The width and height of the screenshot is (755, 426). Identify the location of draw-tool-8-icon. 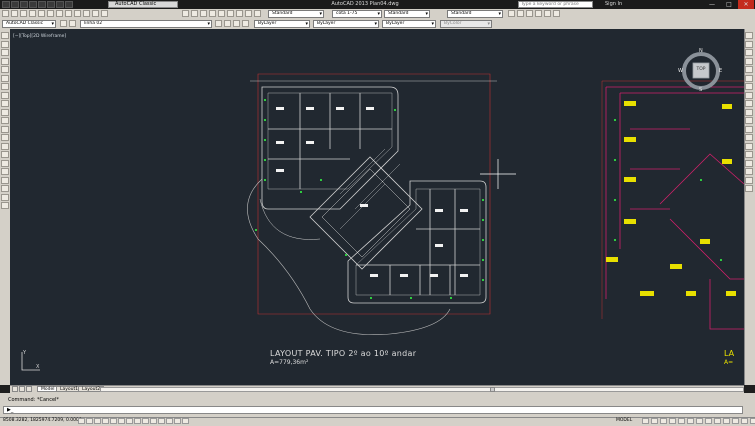
(5, 95).